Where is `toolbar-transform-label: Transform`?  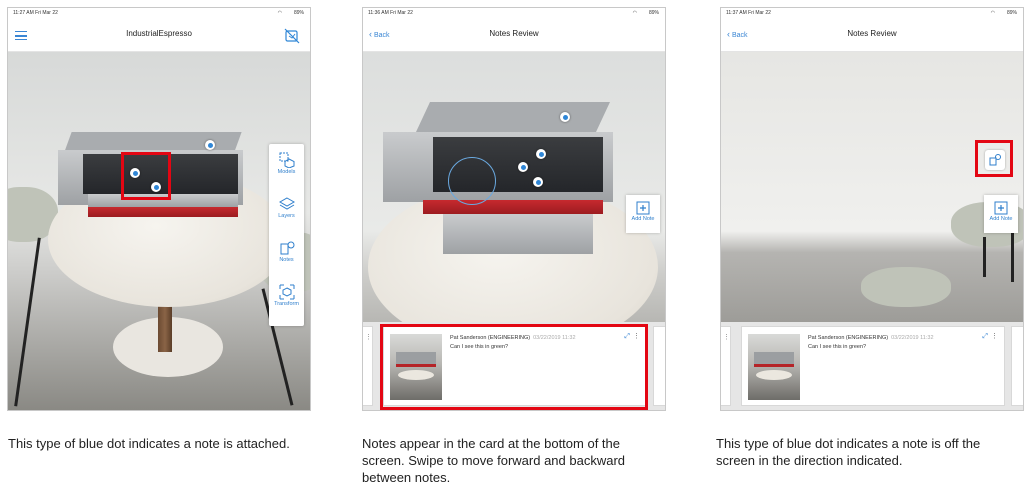
toolbar-transform-label: Transform is located at coordinates (286, 304).